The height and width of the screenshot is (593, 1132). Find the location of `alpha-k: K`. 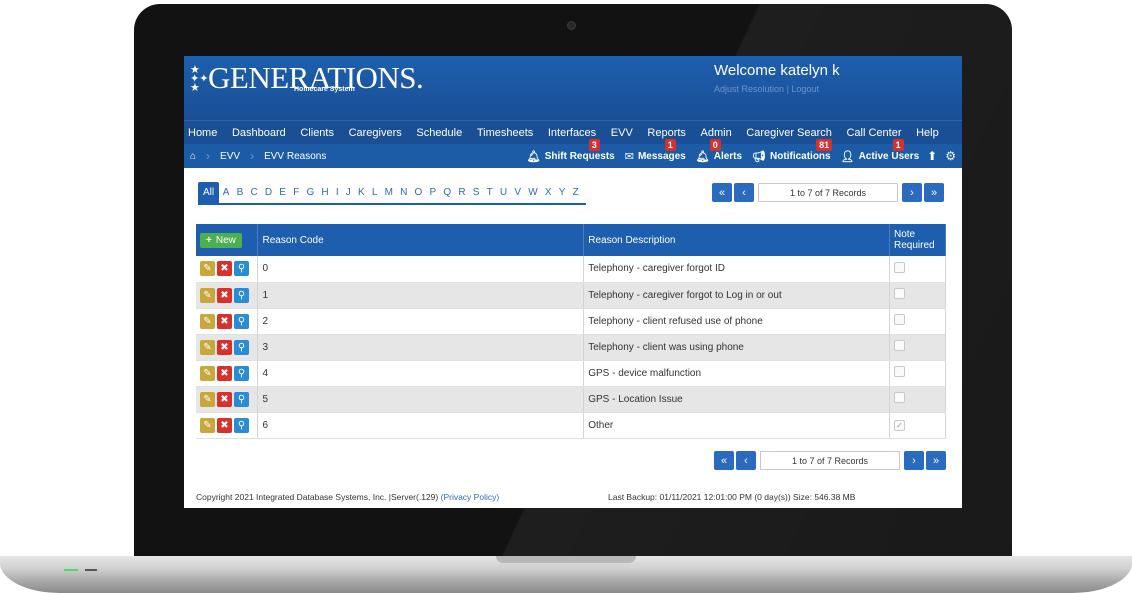

alpha-k: K is located at coordinates (361, 193).